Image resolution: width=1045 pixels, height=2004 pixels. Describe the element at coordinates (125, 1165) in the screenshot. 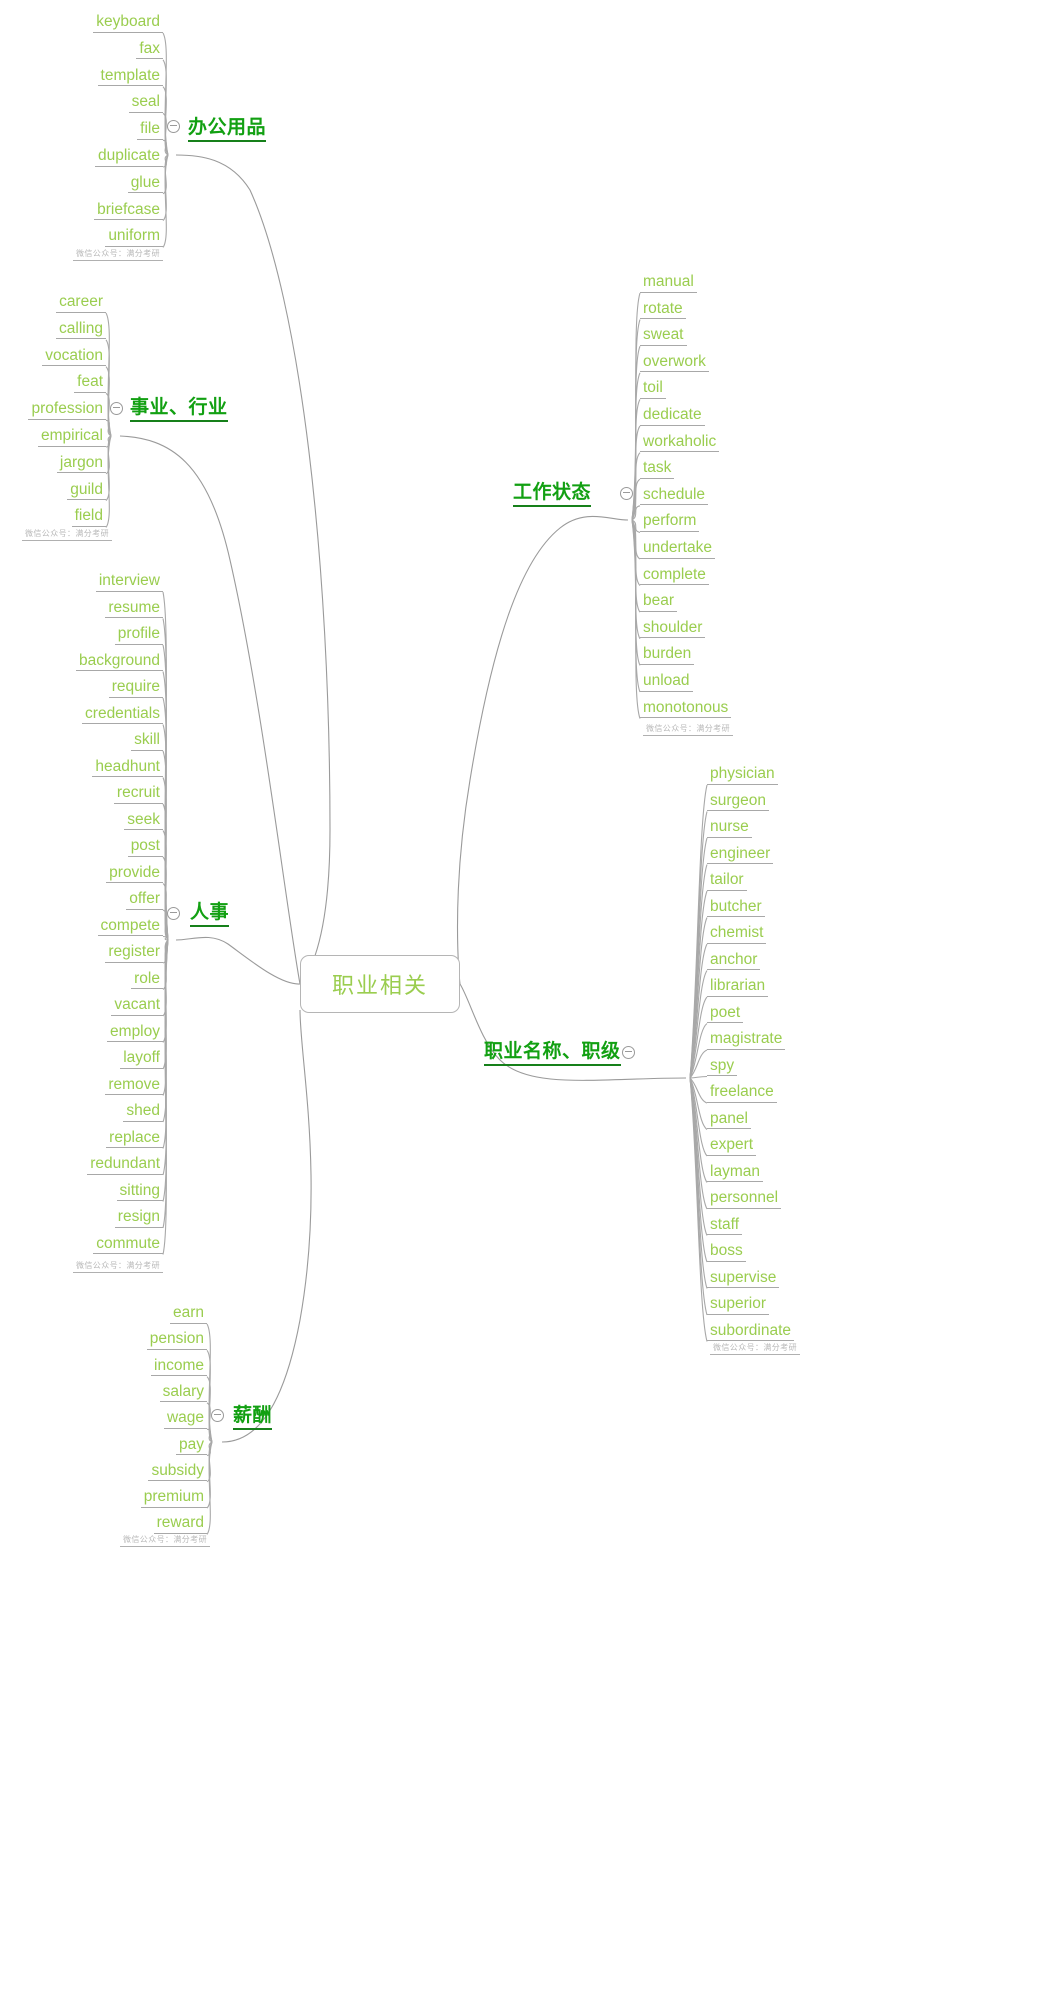

I see `leaf-word: redundant` at that location.